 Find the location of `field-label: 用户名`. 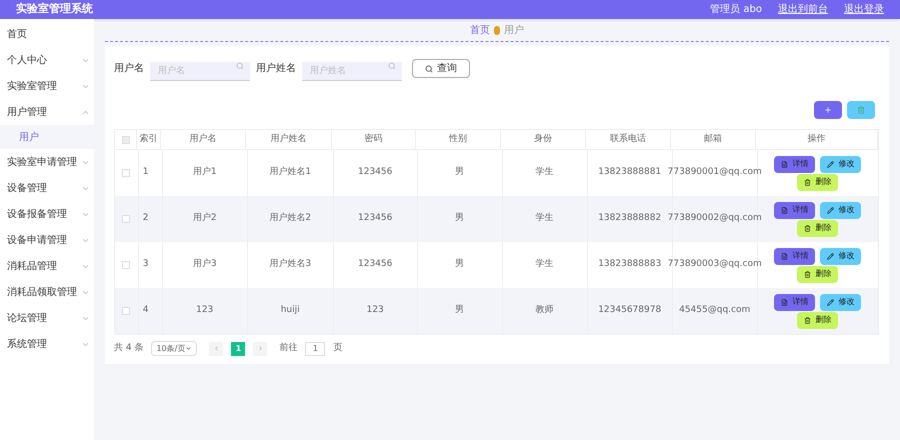

field-label: 用户名 is located at coordinates (129, 69).